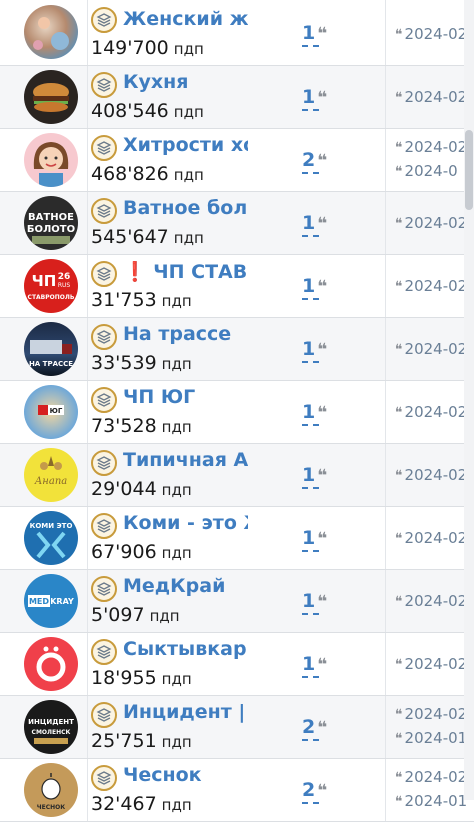  I want to click on subscriber-count: 73'528 пдп, so click(141, 426).